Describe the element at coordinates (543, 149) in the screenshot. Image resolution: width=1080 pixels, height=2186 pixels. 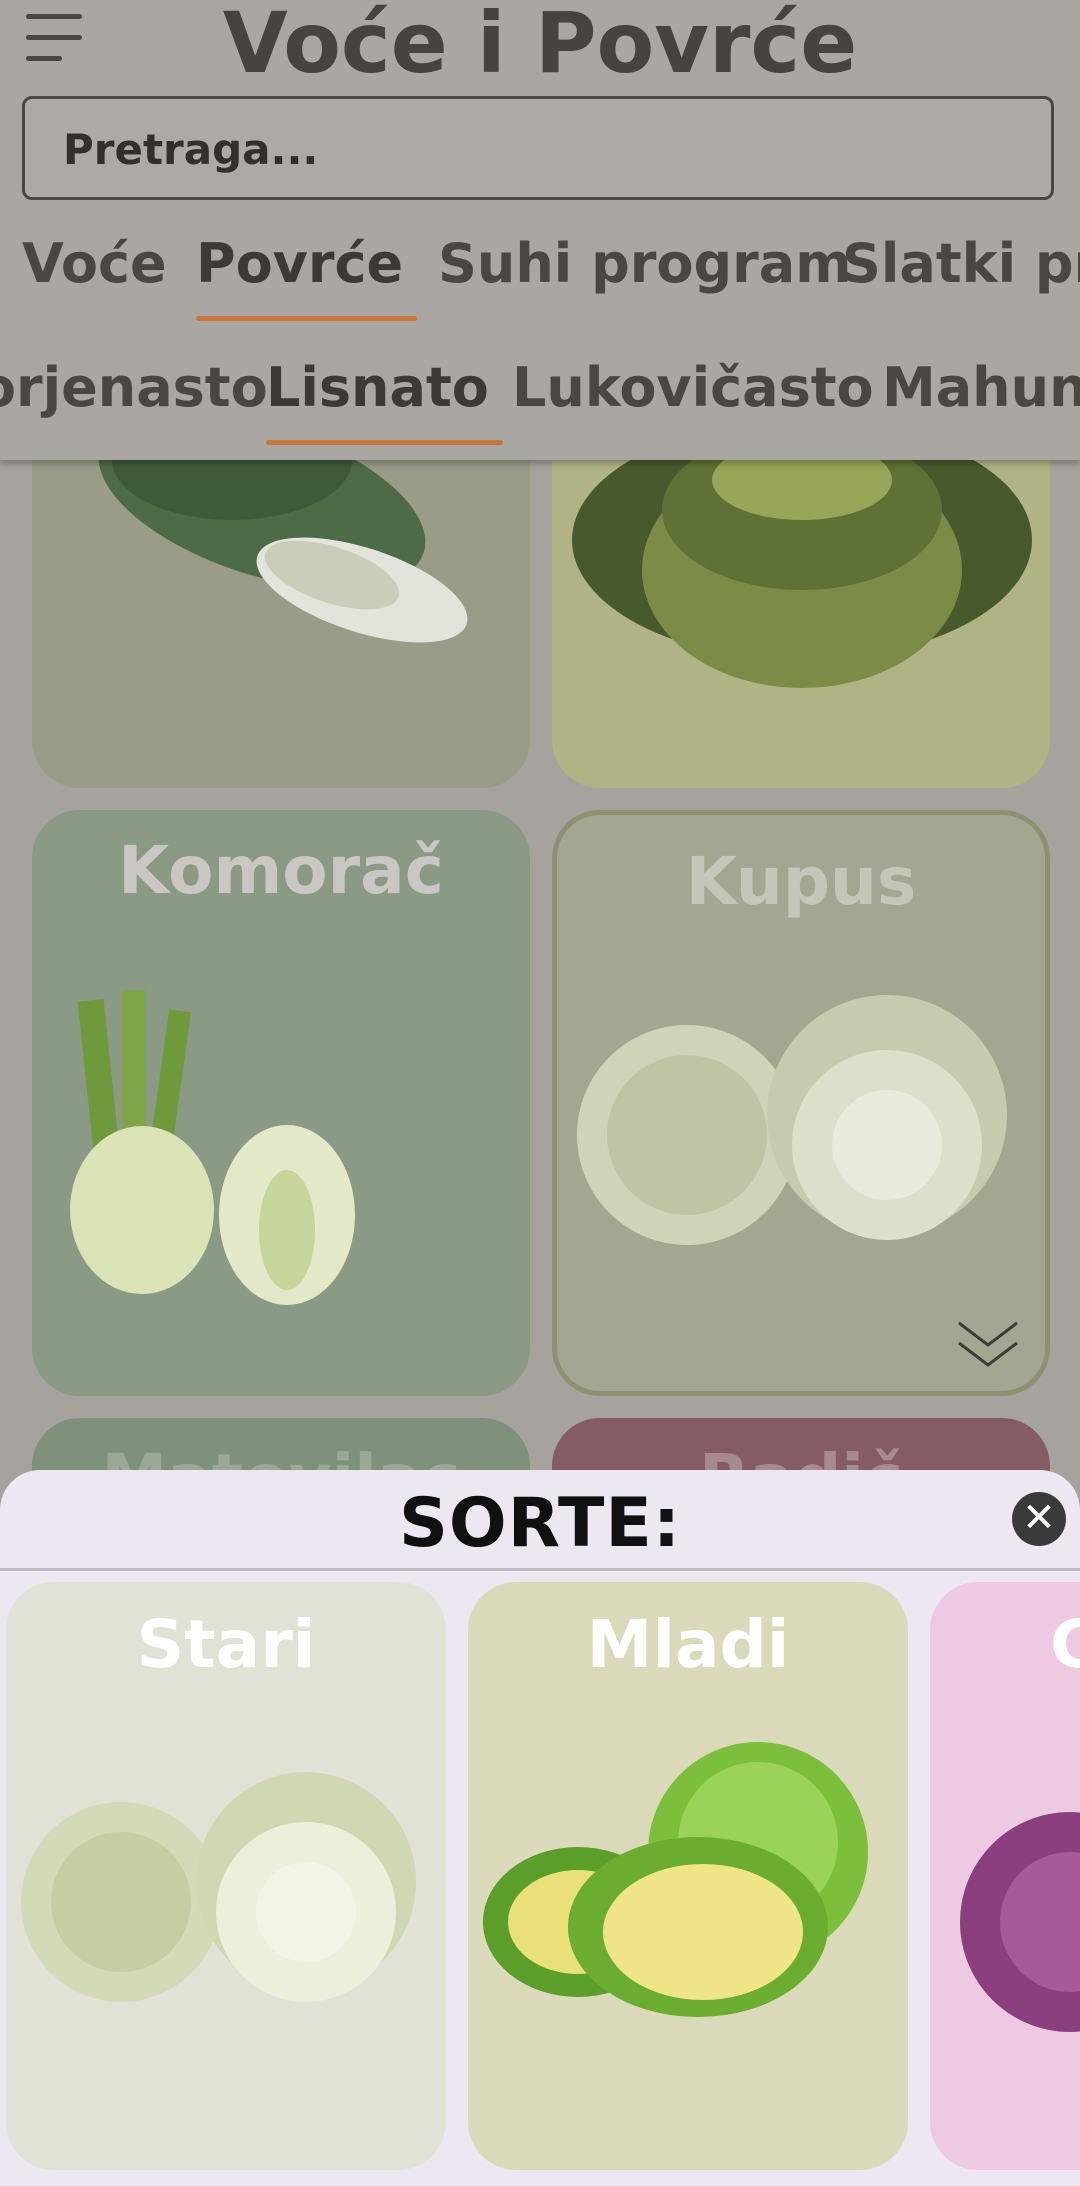
I see `search-input` at that location.